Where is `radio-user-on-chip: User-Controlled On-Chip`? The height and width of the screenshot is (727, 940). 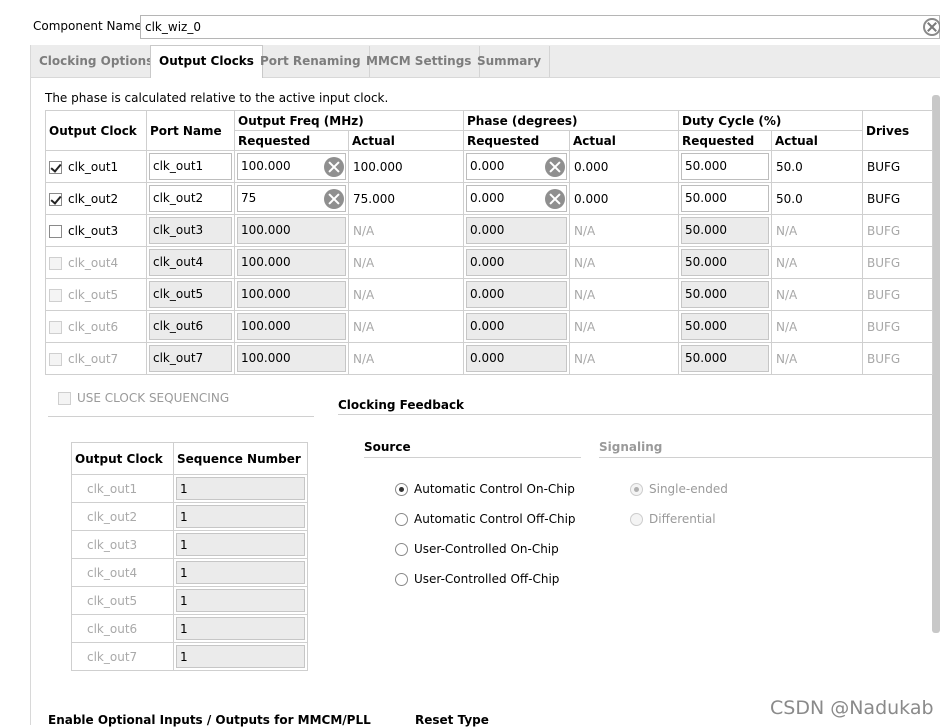 radio-user-on-chip: User-Controlled On-Chip is located at coordinates (477, 549).